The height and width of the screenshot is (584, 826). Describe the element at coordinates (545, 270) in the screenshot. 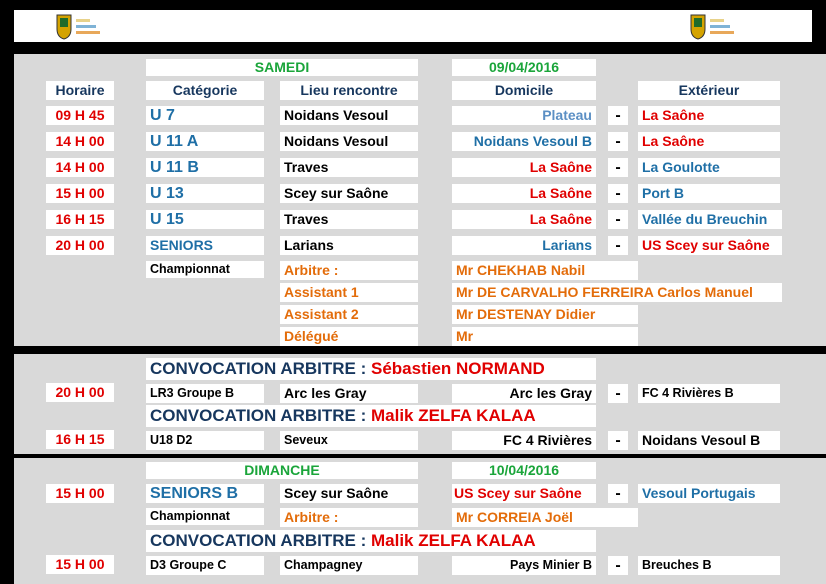

I see `official-name: Mr CHEKHAB Nabil` at that location.